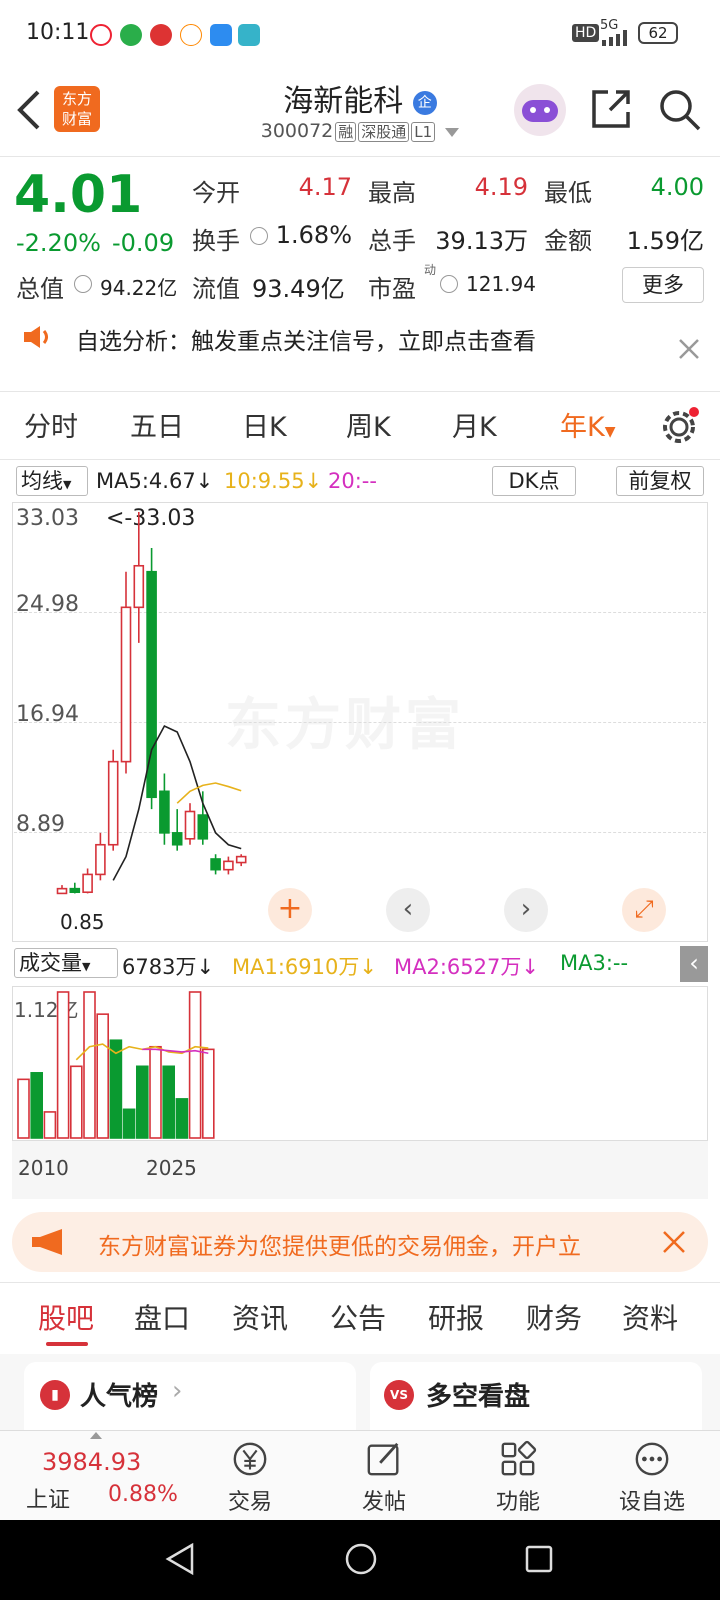 This screenshot has width=720, height=1600. I want to click on more-button: 更多, so click(663, 285).